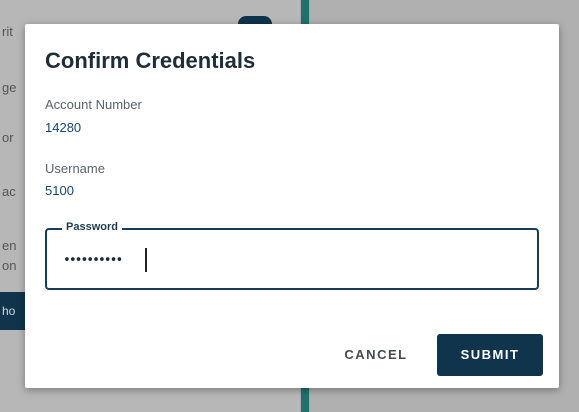 Image resolution: width=579 pixels, height=412 pixels. What do you see at coordinates (9, 245) in the screenshot?
I see `background-text-fragment: en` at bounding box center [9, 245].